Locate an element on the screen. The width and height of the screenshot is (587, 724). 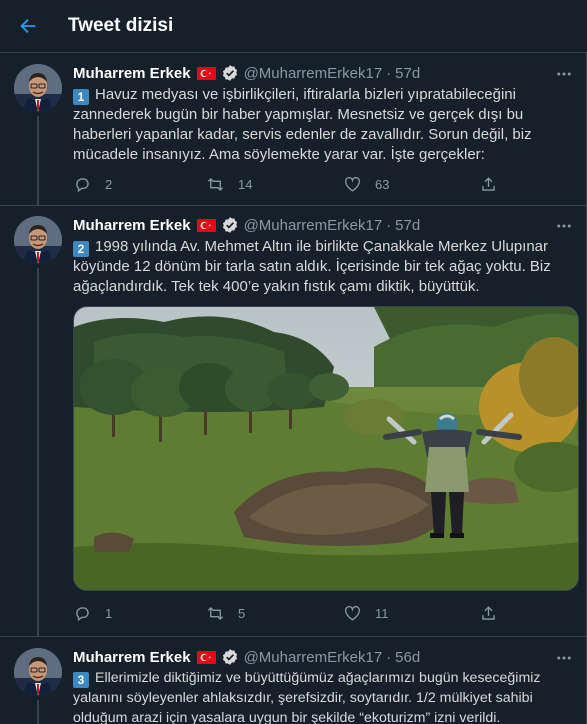
reply-button: 1 is located at coordinates (92, 613).